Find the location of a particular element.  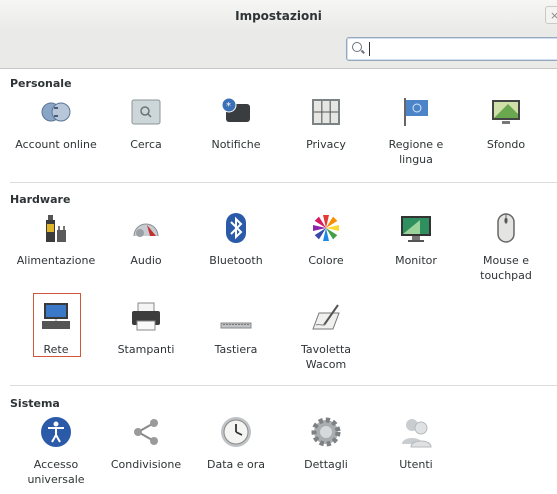

title-bar: Impostazioni × is located at coordinates (278, 17).